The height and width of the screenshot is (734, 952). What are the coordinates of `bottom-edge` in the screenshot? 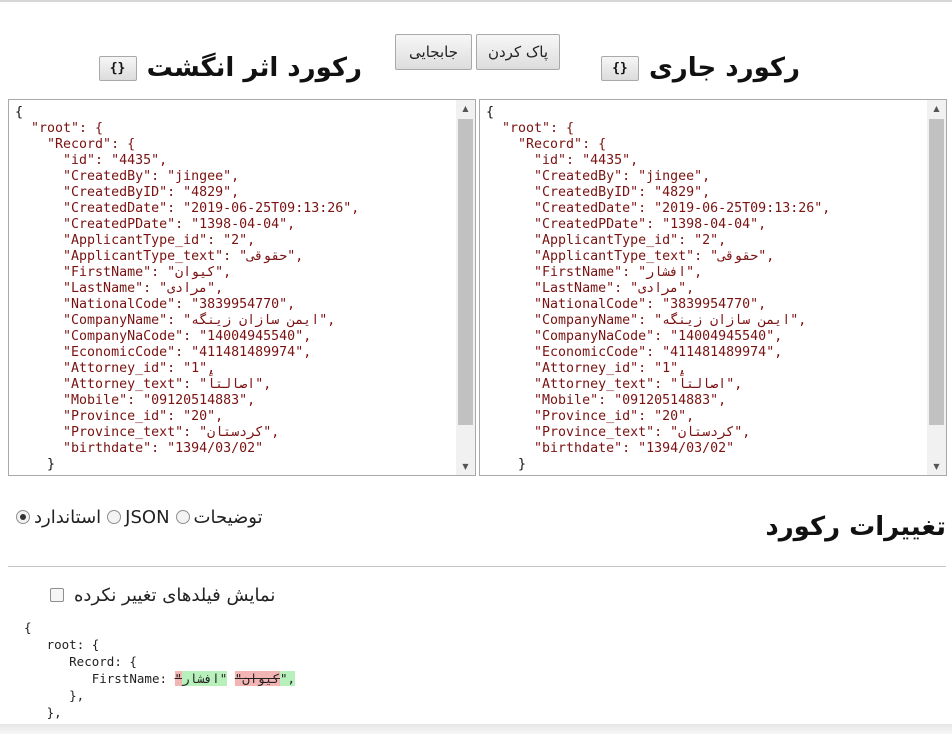 It's located at (476, 729).